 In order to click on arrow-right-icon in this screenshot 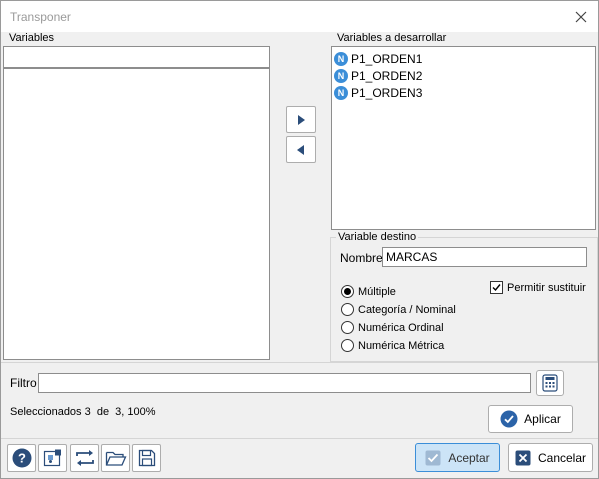, I will do `click(301, 119)`.